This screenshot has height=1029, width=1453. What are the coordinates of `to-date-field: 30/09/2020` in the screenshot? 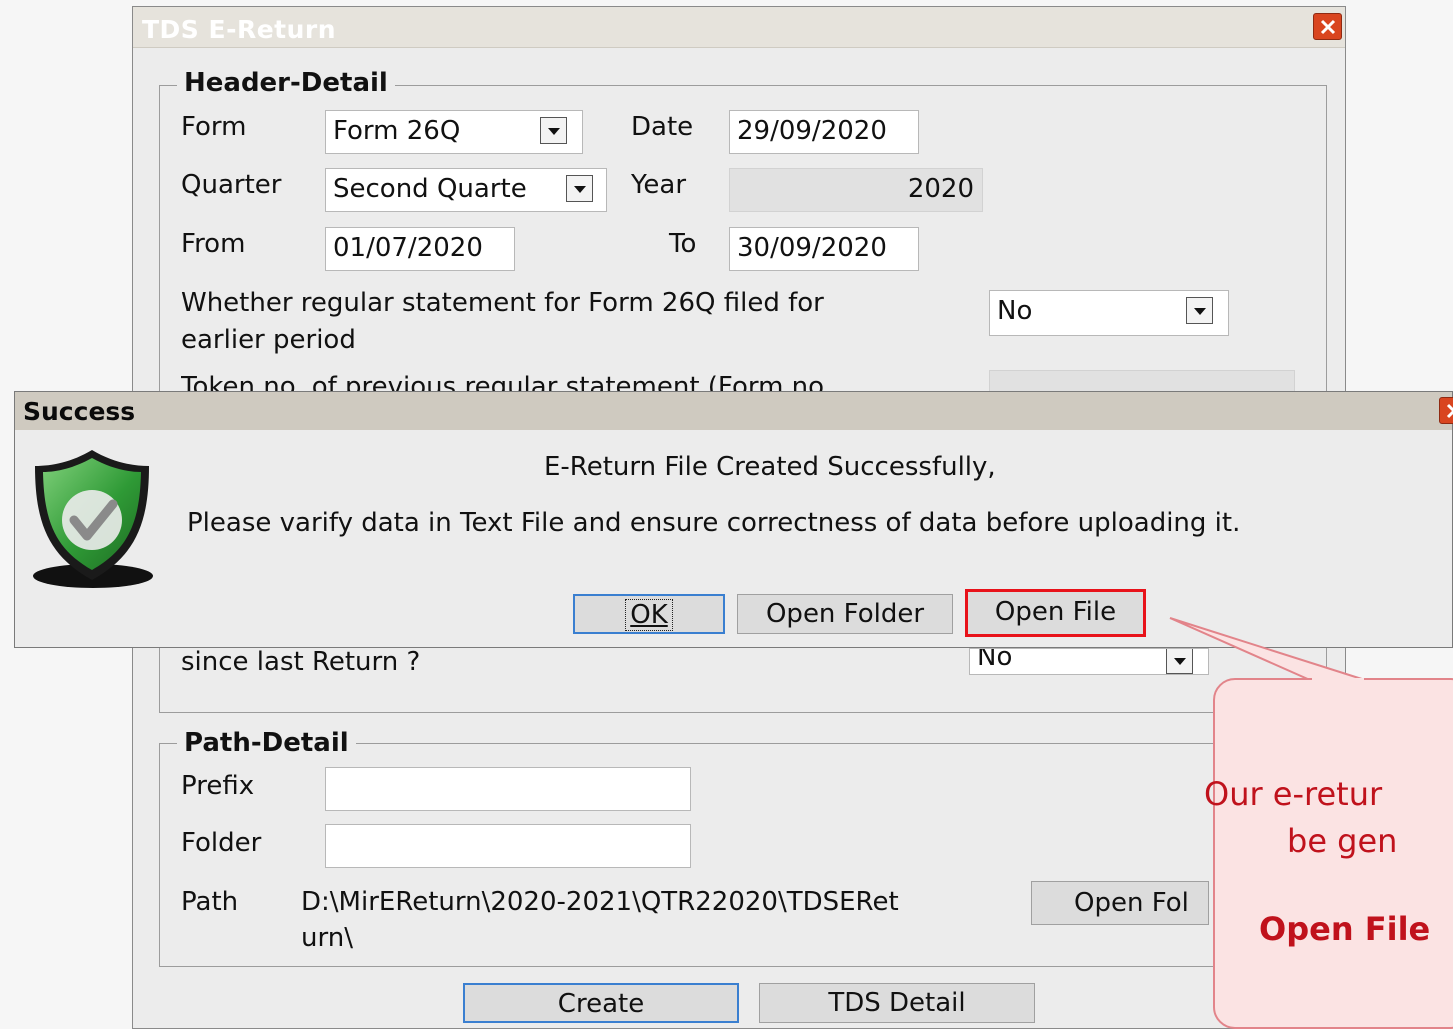 It's located at (824, 249).